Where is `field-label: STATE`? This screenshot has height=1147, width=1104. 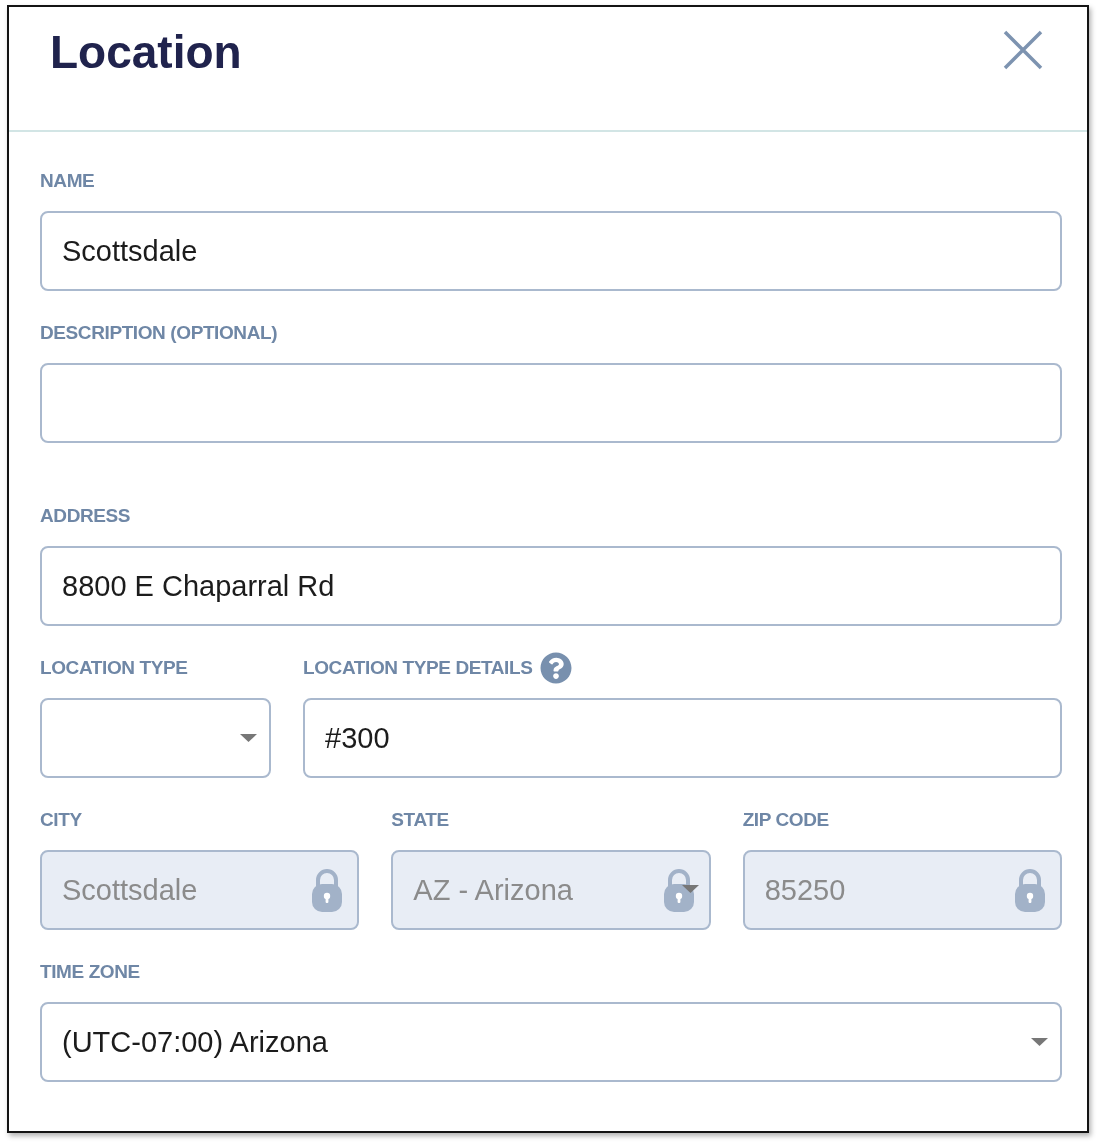
field-label: STATE is located at coordinates (420, 820).